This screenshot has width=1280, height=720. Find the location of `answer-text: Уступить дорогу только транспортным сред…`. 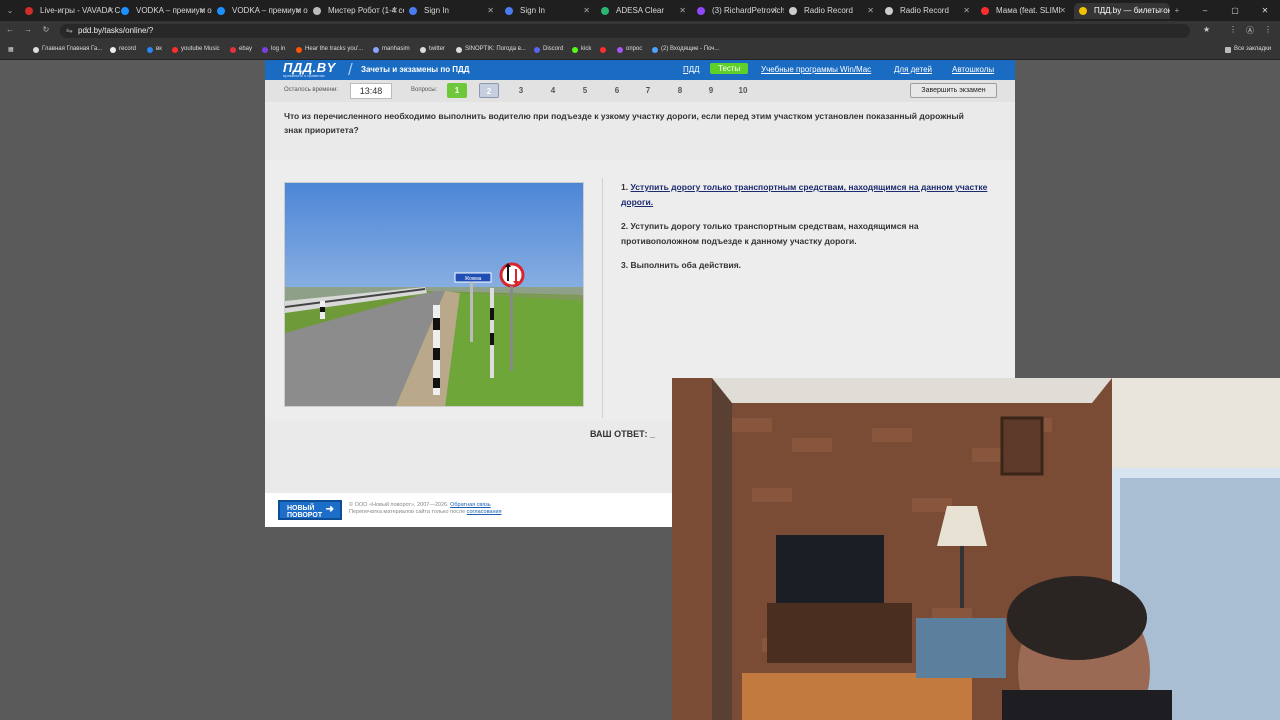

answer-text: Уступить дорогу только транспортным сред… is located at coordinates (804, 194).